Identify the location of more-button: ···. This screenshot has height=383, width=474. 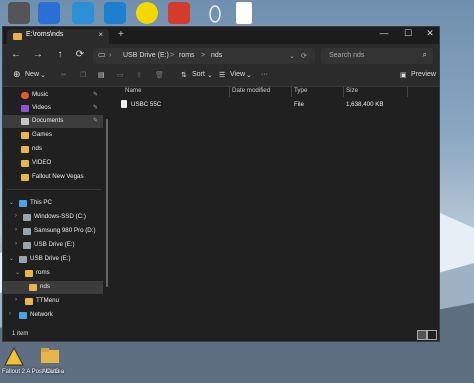
(264, 74).